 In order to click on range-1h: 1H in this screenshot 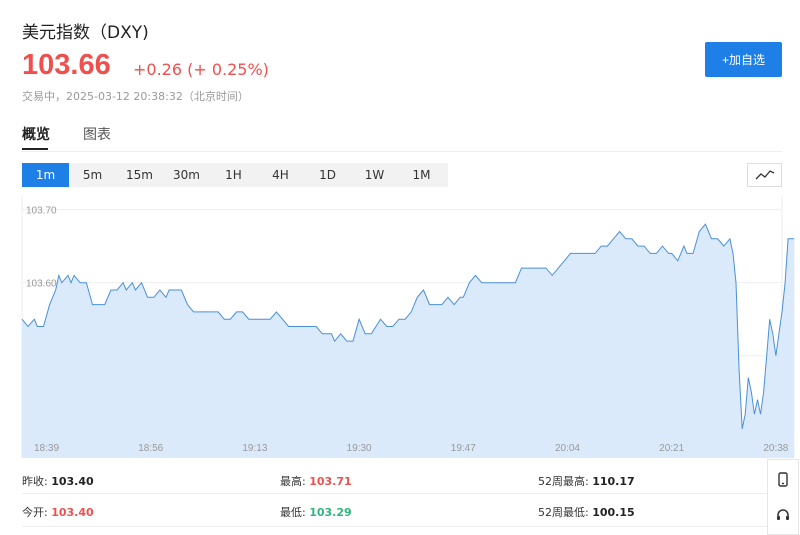, I will do `click(233, 175)`.